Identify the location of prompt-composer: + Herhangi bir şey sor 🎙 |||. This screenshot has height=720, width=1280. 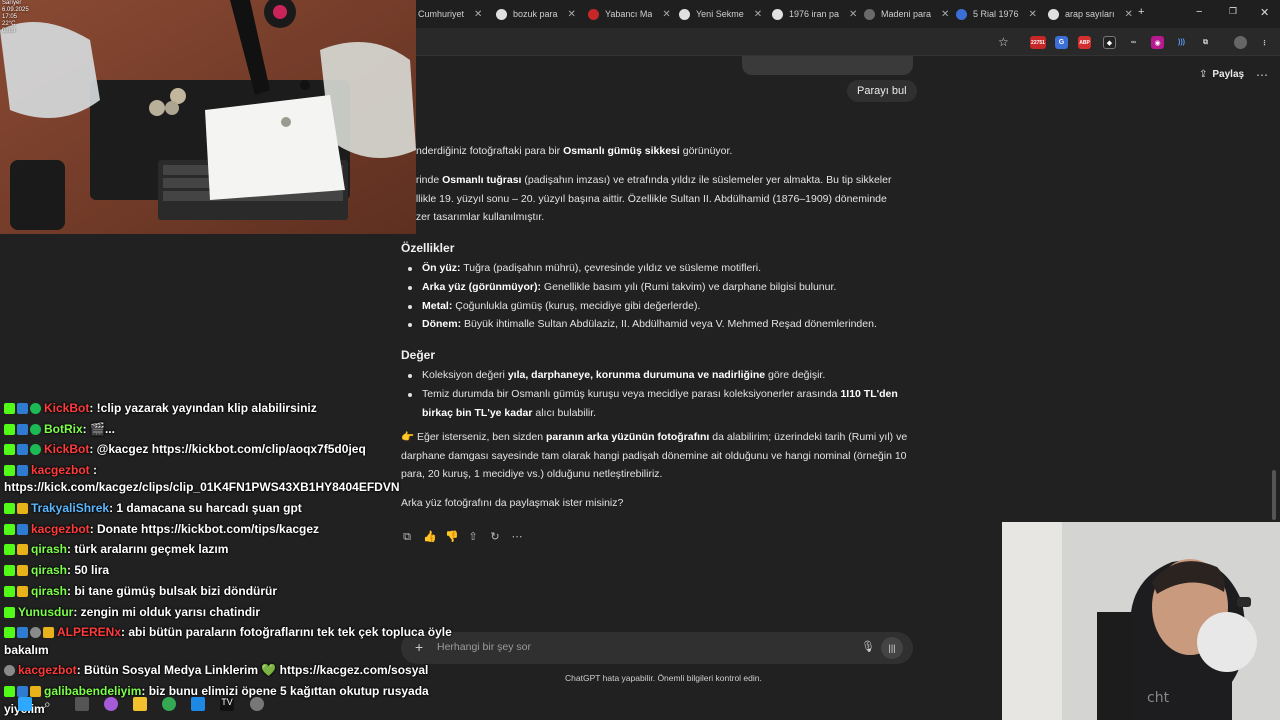
(657, 648).